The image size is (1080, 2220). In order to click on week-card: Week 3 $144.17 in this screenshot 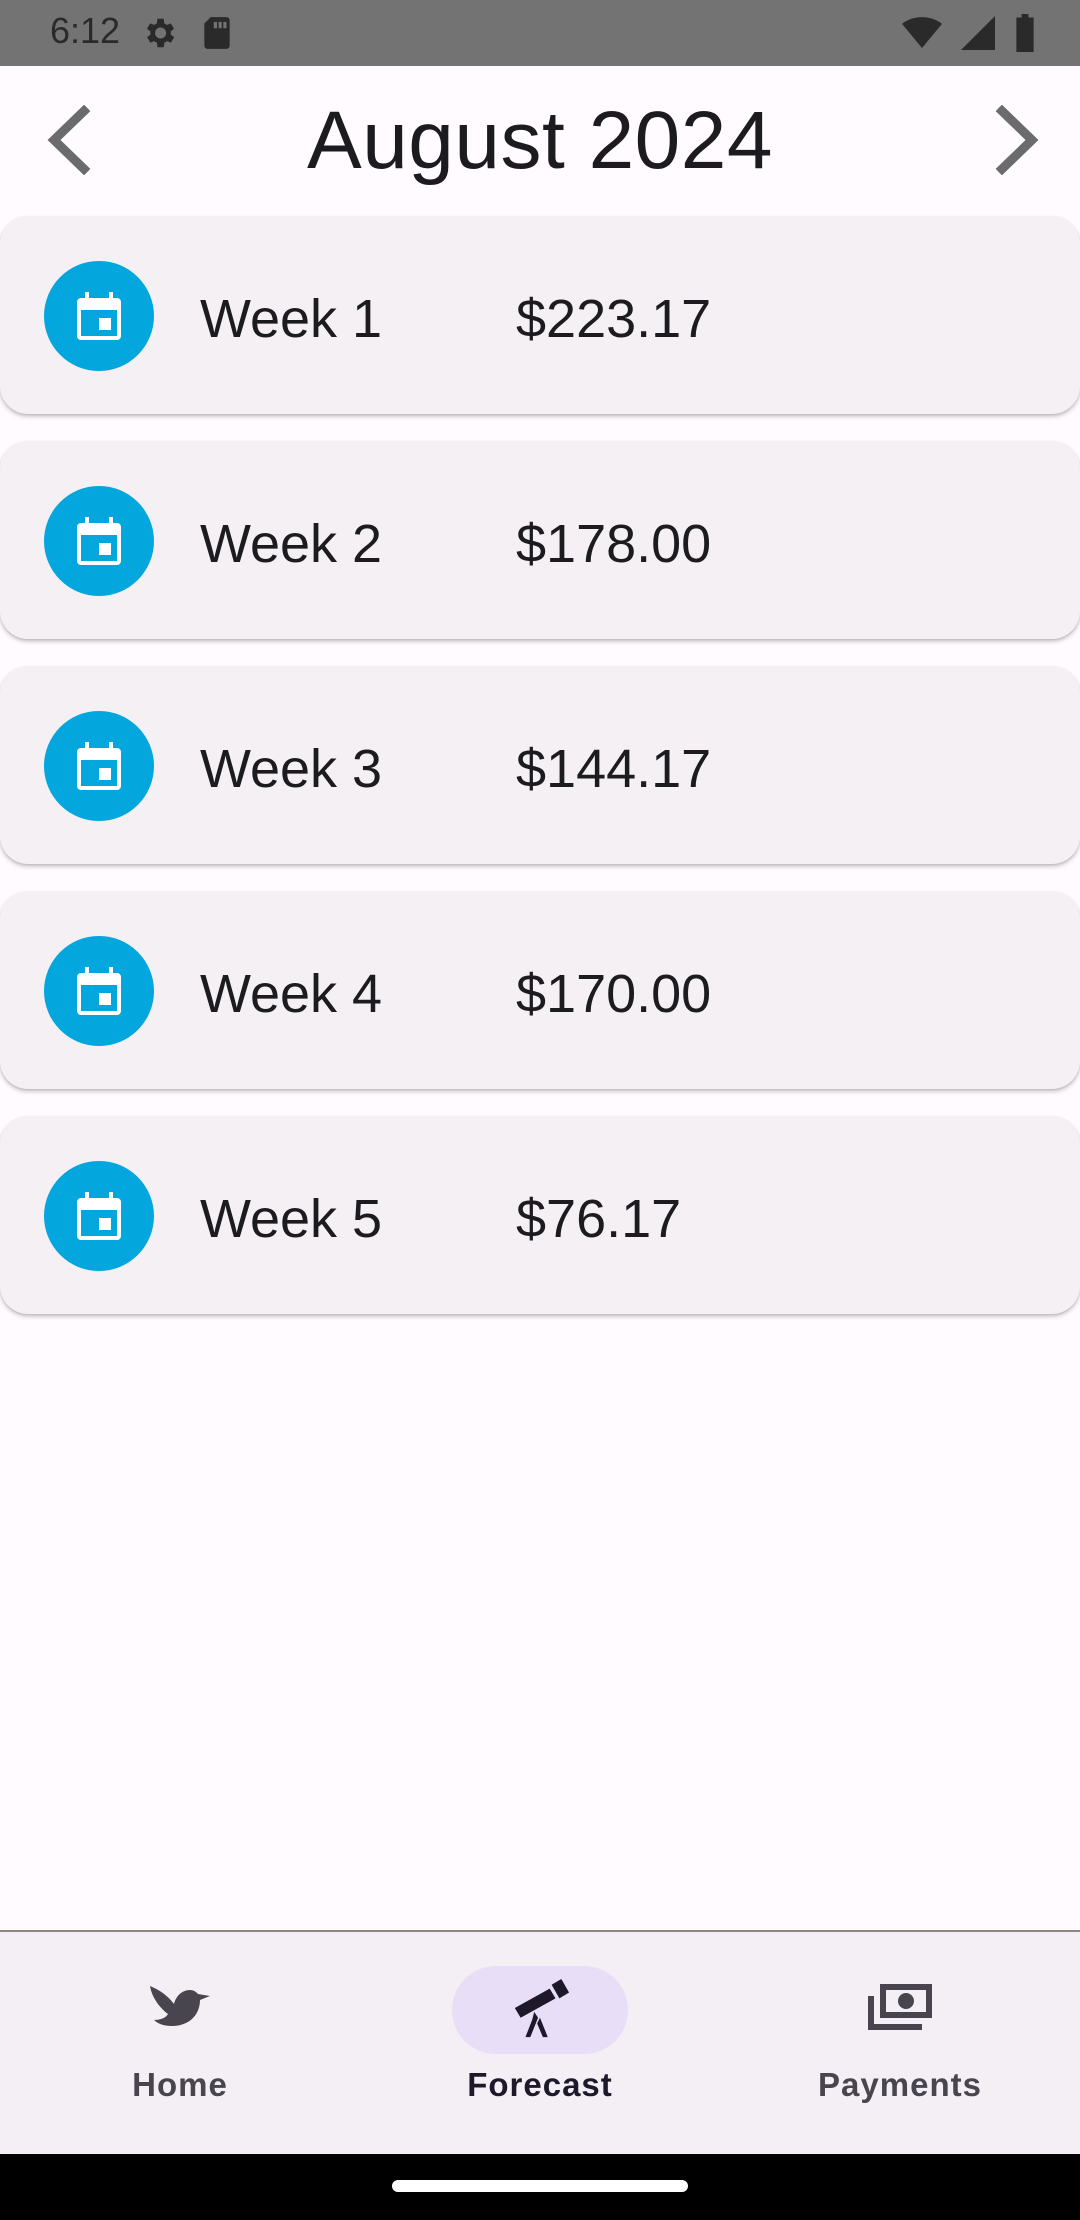, I will do `click(540, 765)`.